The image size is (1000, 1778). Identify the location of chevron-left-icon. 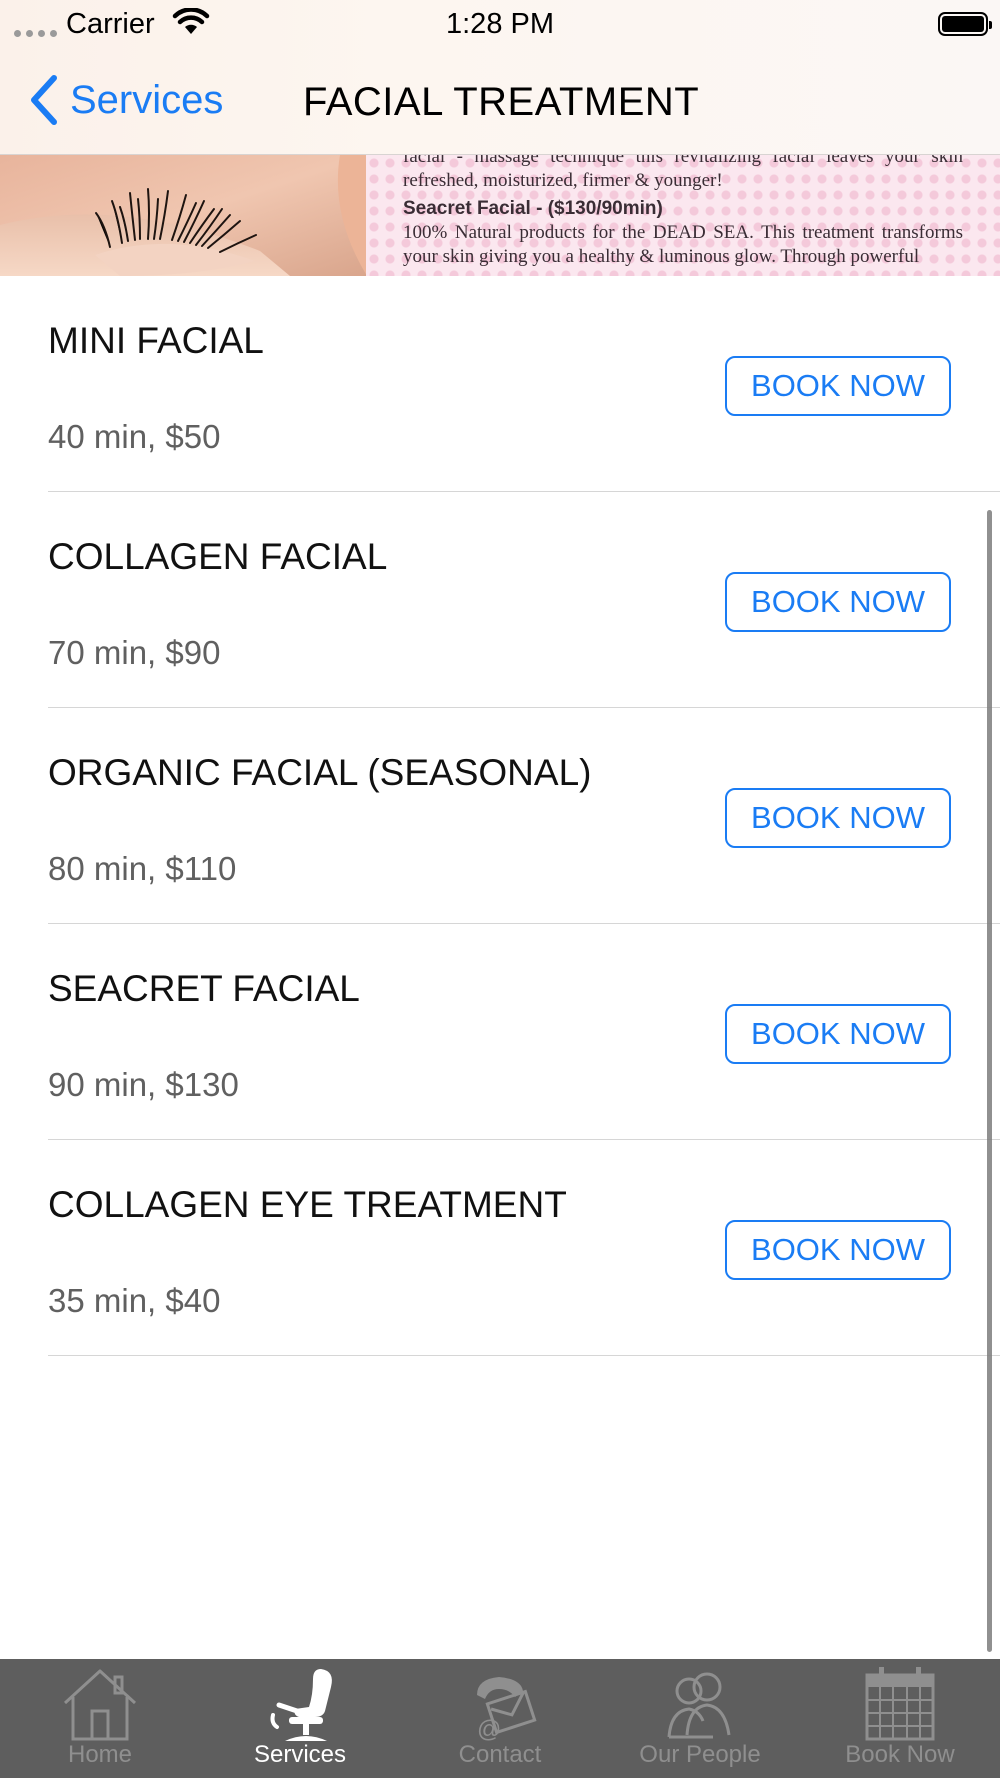
(44, 100).